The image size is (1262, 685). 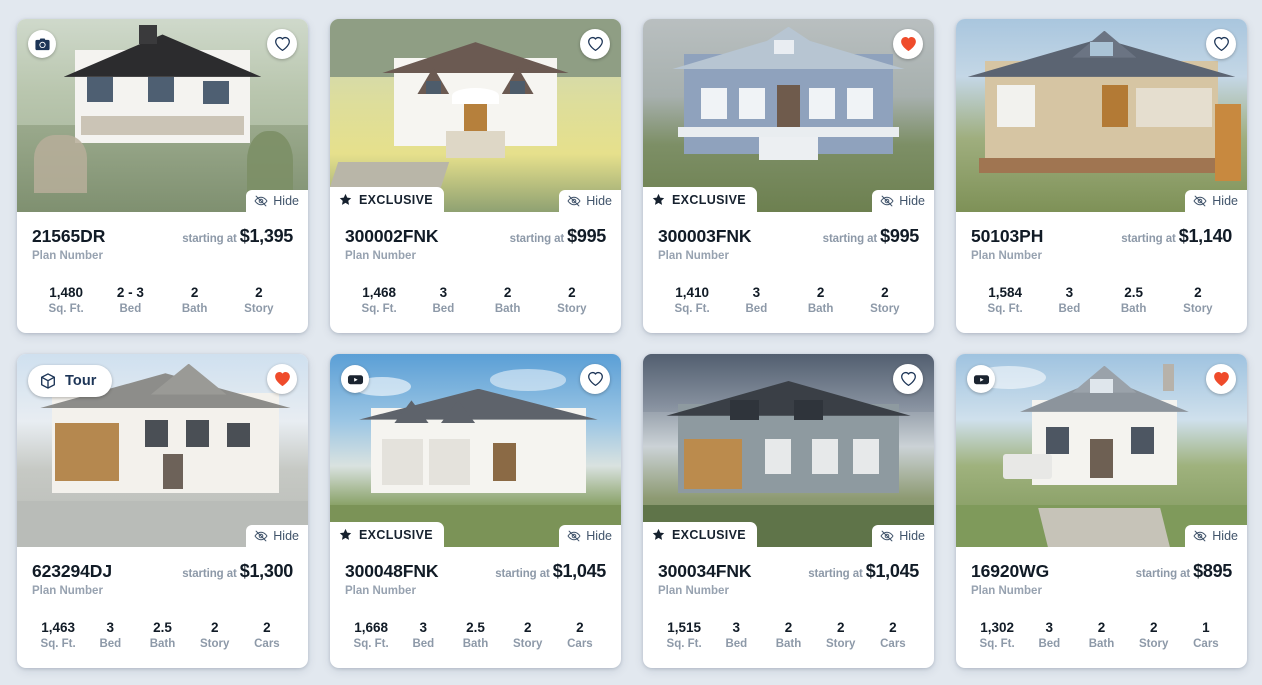 I want to click on price-block: starting at $895, so click(x=1184, y=571).